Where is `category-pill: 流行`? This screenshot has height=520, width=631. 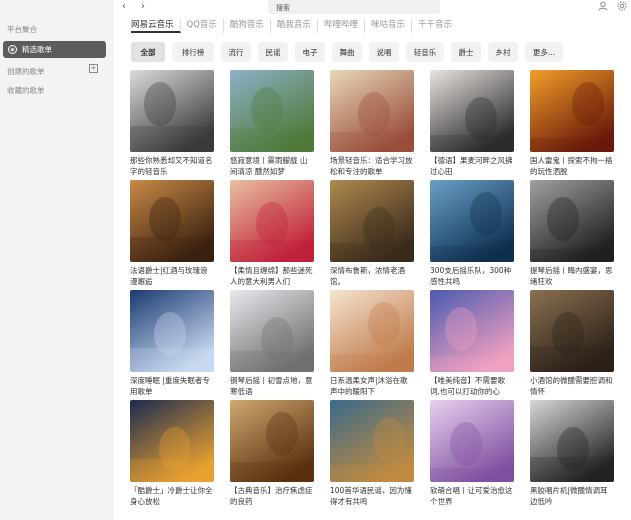 category-pill: 流行 is located at coordinates (236, 52).